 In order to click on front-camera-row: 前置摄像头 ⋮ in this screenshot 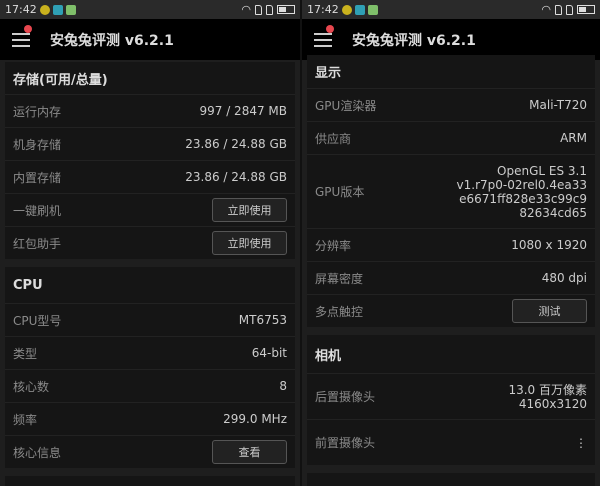, I will do `click(451, 442)`.